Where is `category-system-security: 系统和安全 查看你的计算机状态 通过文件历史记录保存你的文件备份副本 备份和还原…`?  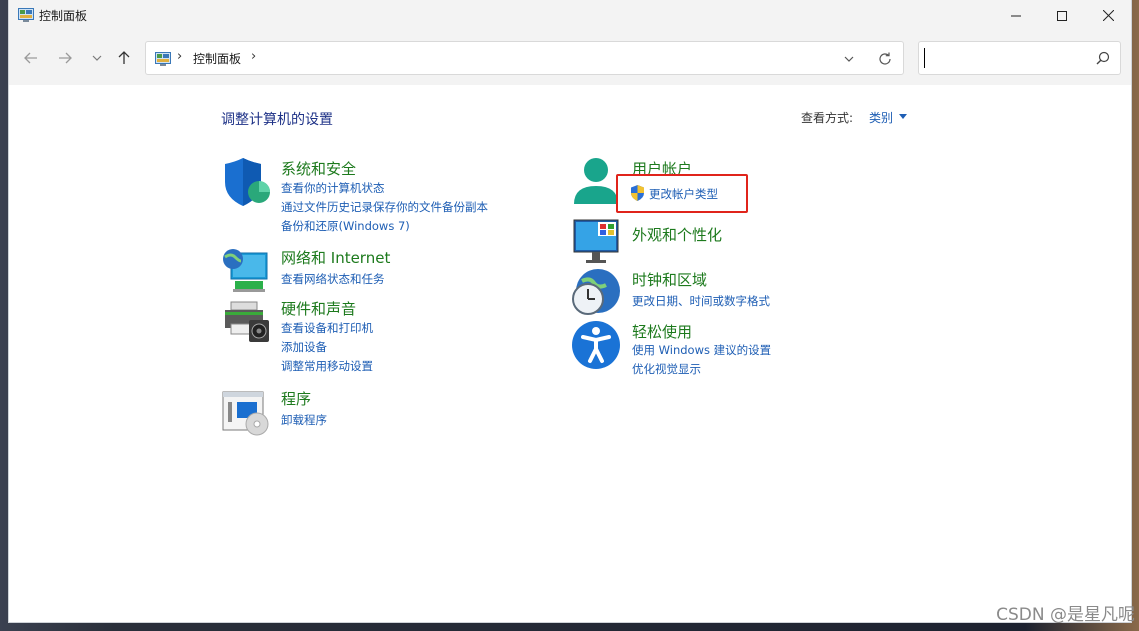 category-system-security: 系统和安全 查看你的计算机状态 通过文件历史记录保存你的文件备份副本 备份和还原… is located at coordinates (371, 198).